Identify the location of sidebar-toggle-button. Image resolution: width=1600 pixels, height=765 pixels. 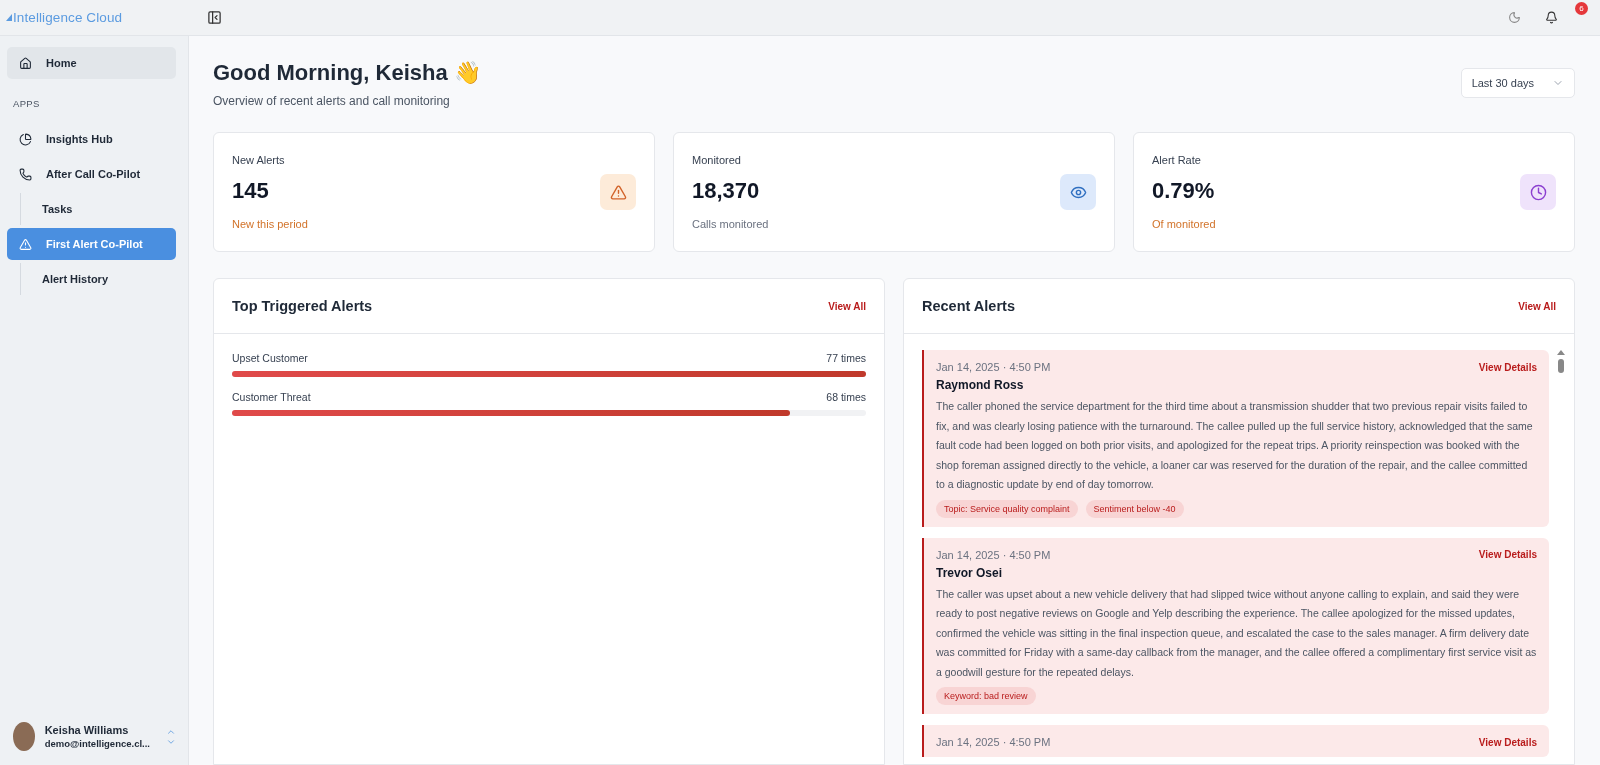
(214, 17).